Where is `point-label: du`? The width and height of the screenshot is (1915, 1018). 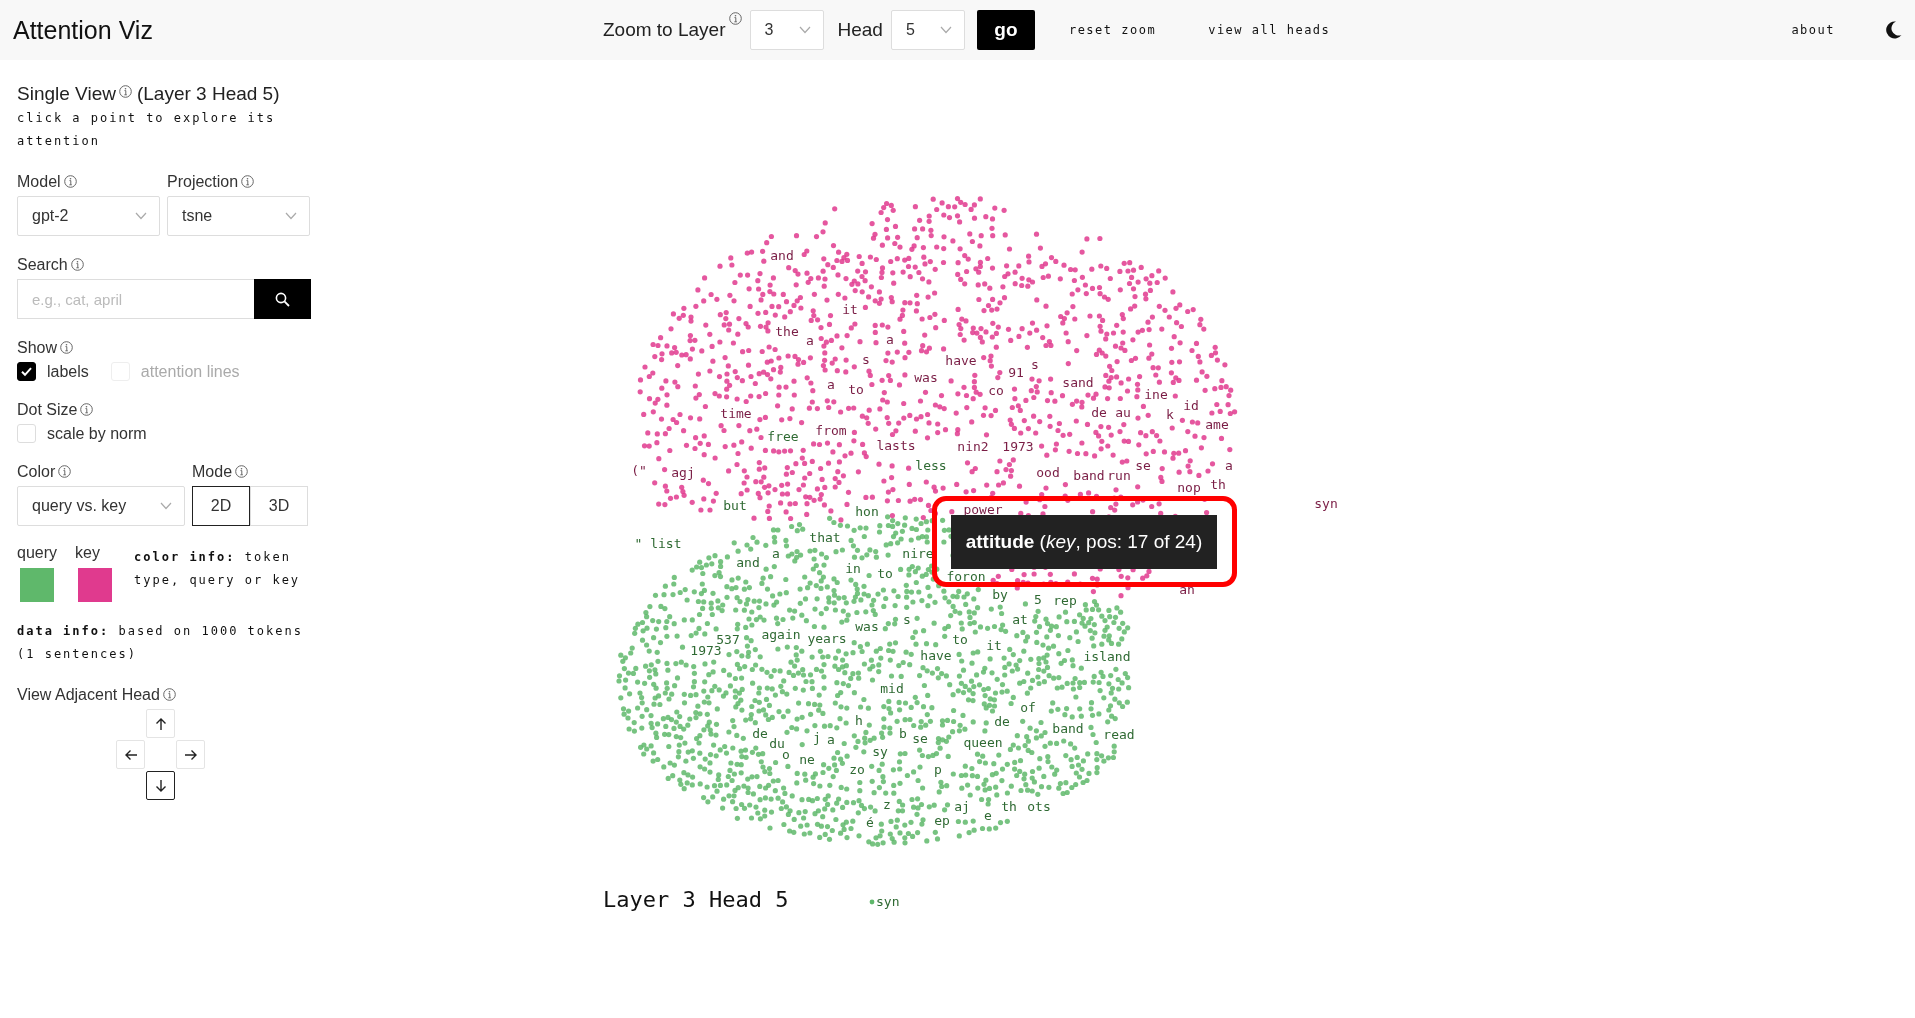 point-label: du is located at coordinates (777, 743).